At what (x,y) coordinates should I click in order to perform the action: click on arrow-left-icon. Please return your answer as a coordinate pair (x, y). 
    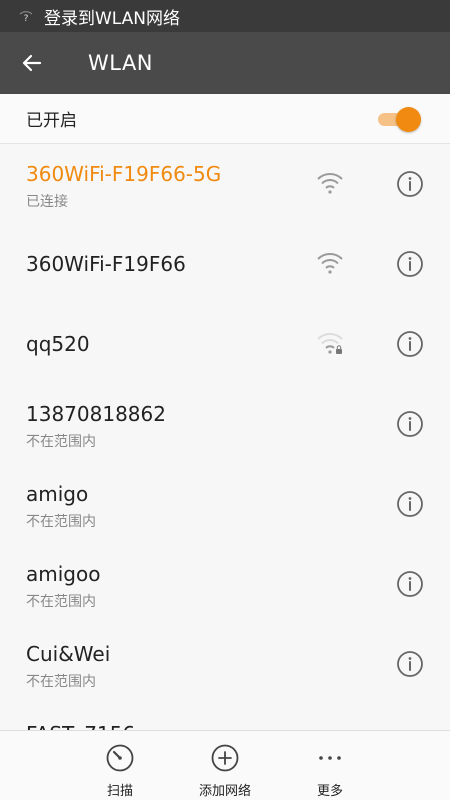
    Looking at the image, I should click on (32, 63).